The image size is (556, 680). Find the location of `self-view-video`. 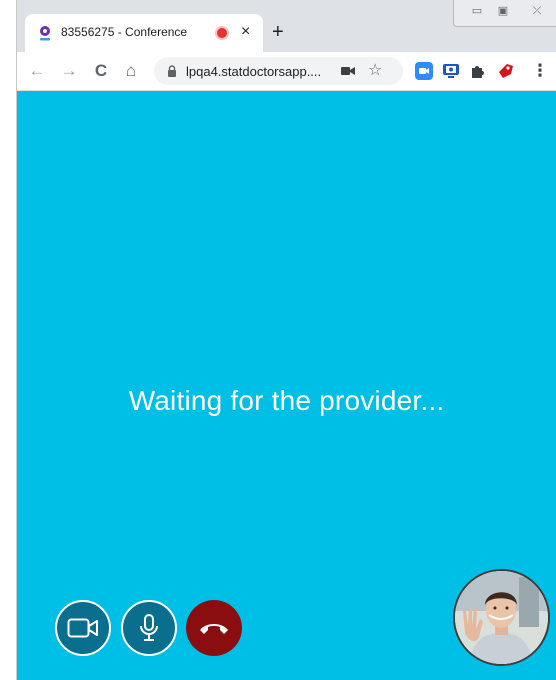

self-view-video is located at coordinates (501, 617).